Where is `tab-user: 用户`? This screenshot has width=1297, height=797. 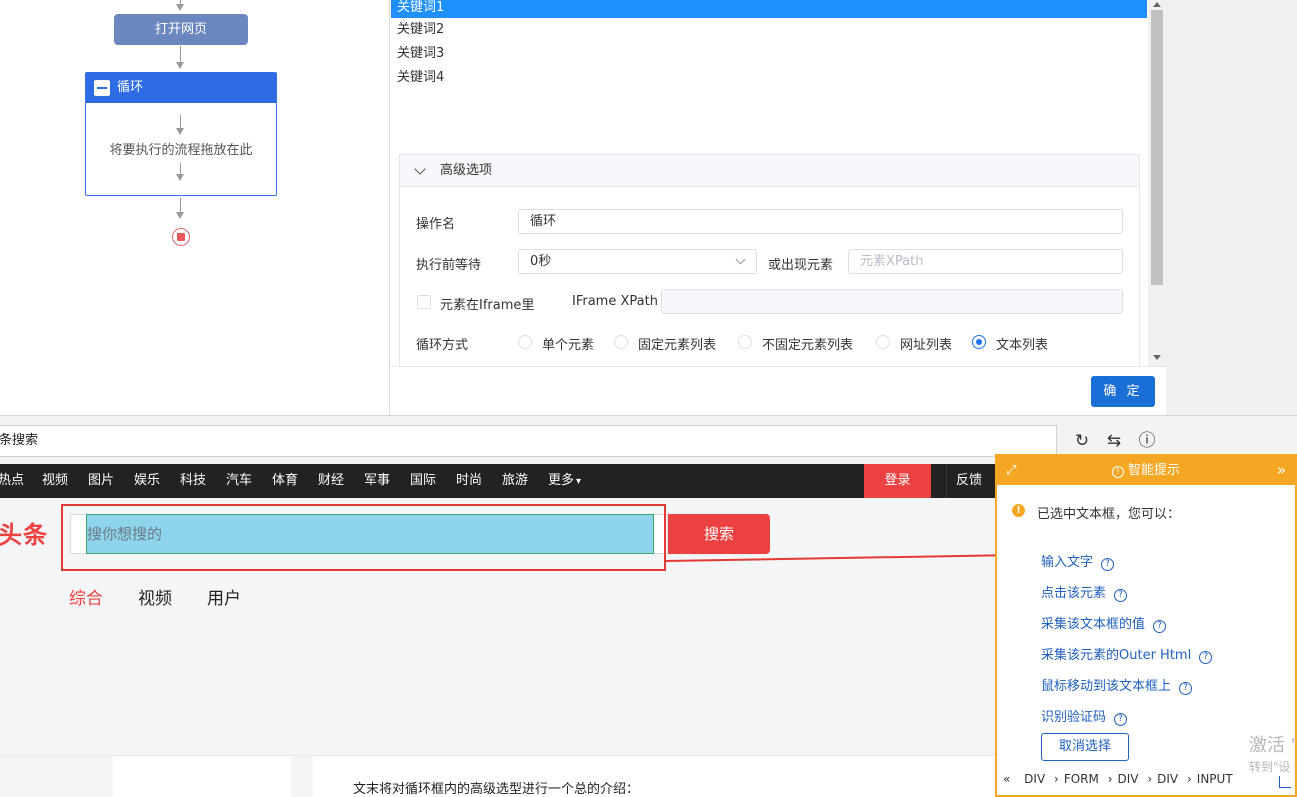 tab-user: 用户 is located at coordinates (224, 596).